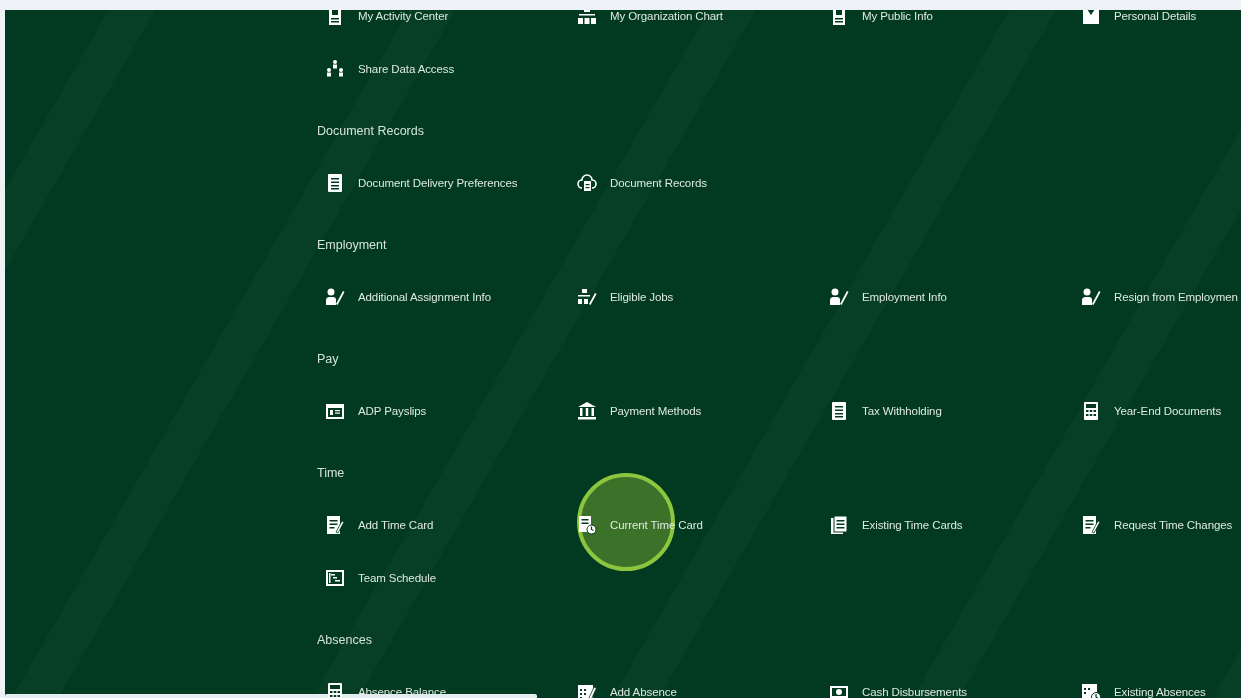 Image resolution: width=1241 pixels, height=698 pixels. I want to click on menu-link: Year-End Documents, so click(1147, 410).